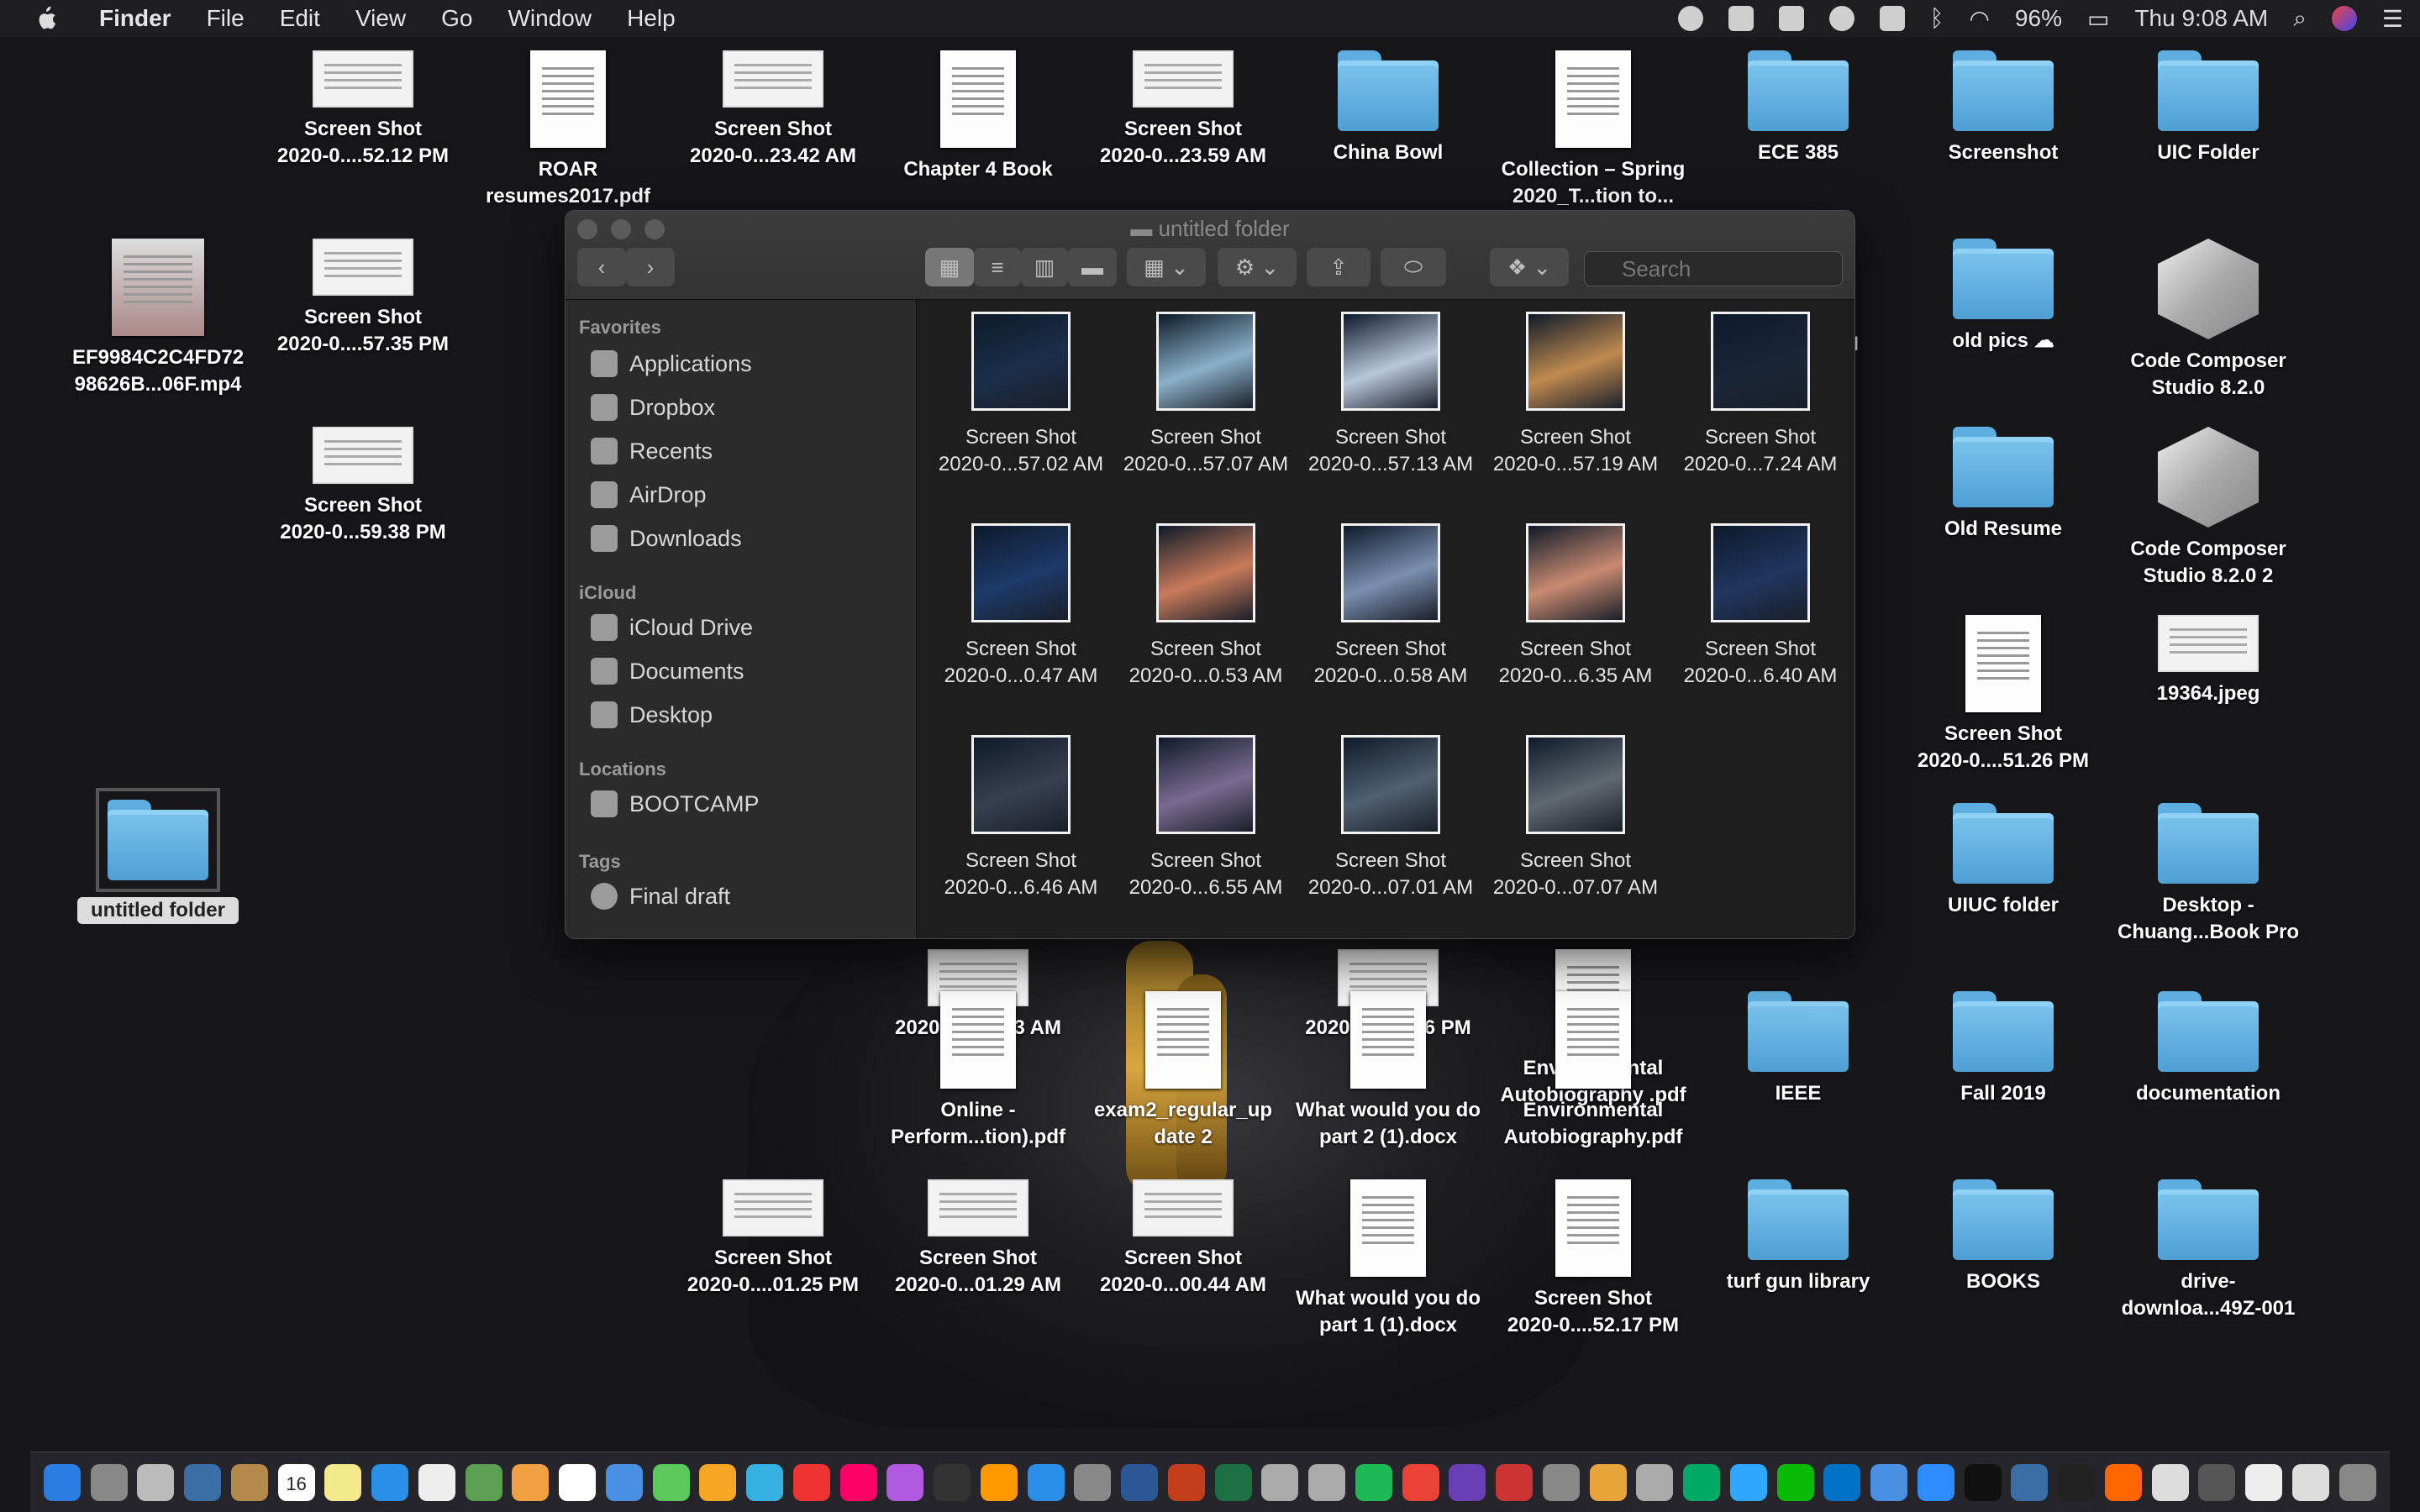 The width and height of the screenshot is (2420, 1512). What do you see at coordinates (1183, 110) in the screenshot?
I see `desktop-item: Screen Shot 2020-0...23.59 AM` at bounding box center [1183, 110].